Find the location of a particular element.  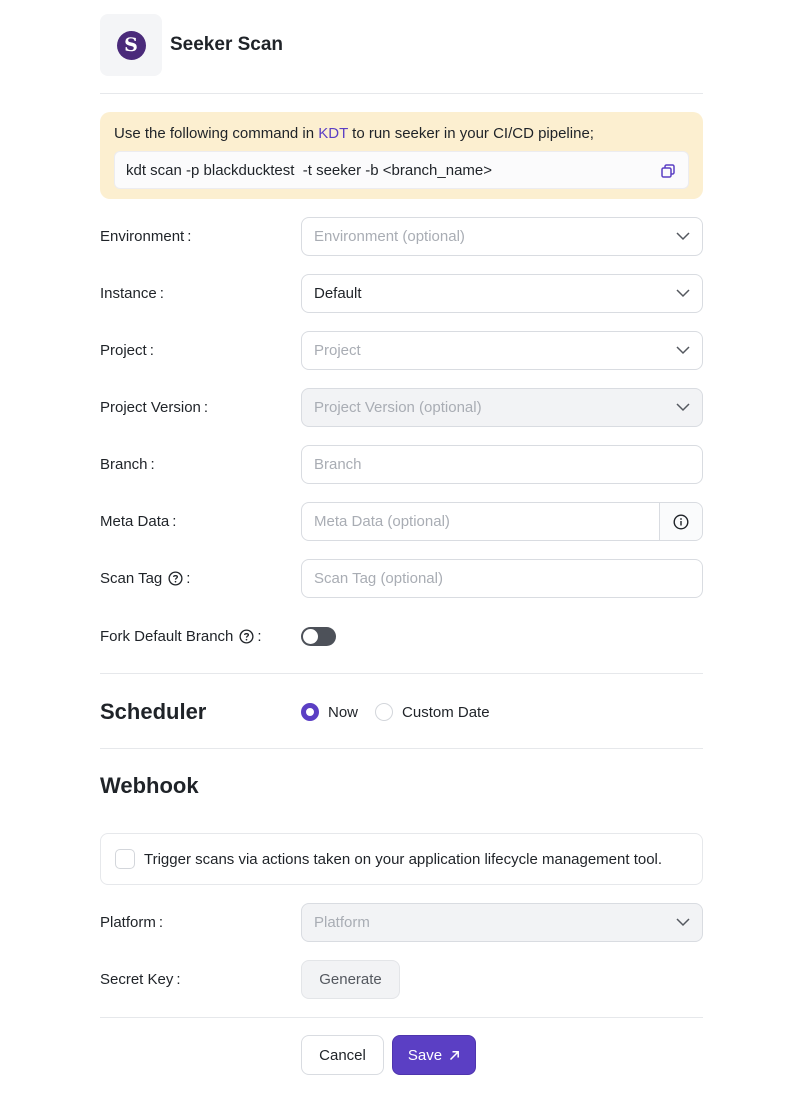

project-select: Project is located at coordinates (502, 350).